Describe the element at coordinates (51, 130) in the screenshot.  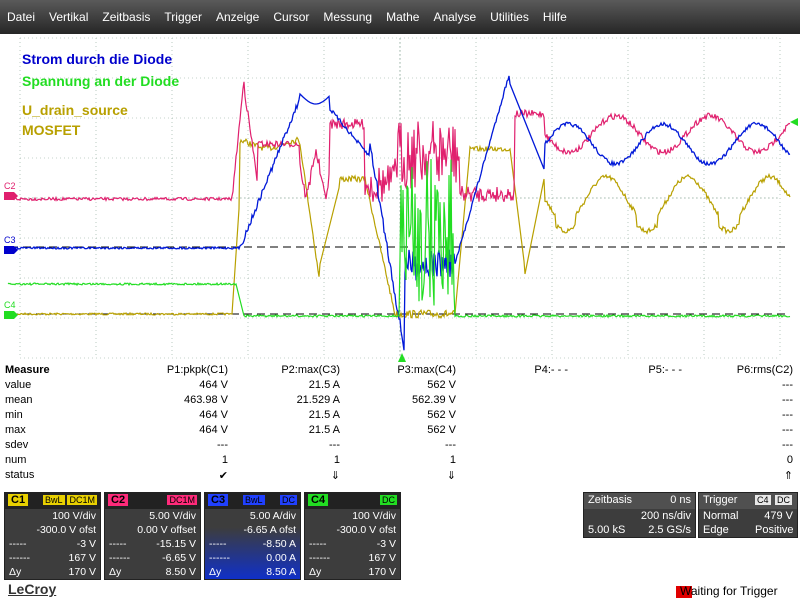
I see `legend-label: MOSFET` at that location.